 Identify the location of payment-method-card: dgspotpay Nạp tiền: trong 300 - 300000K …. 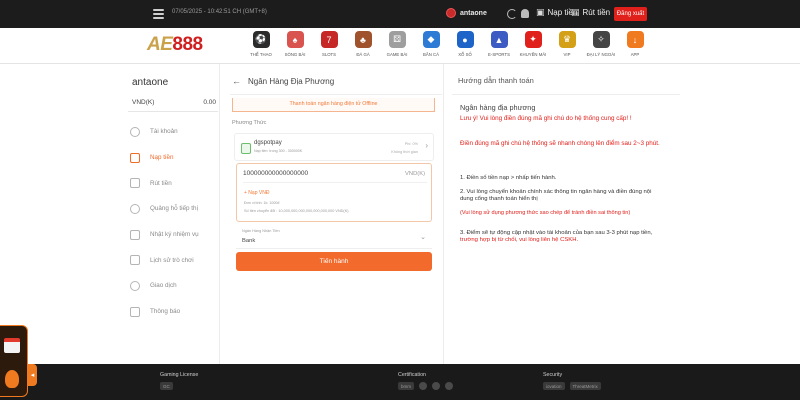
(334, 147).